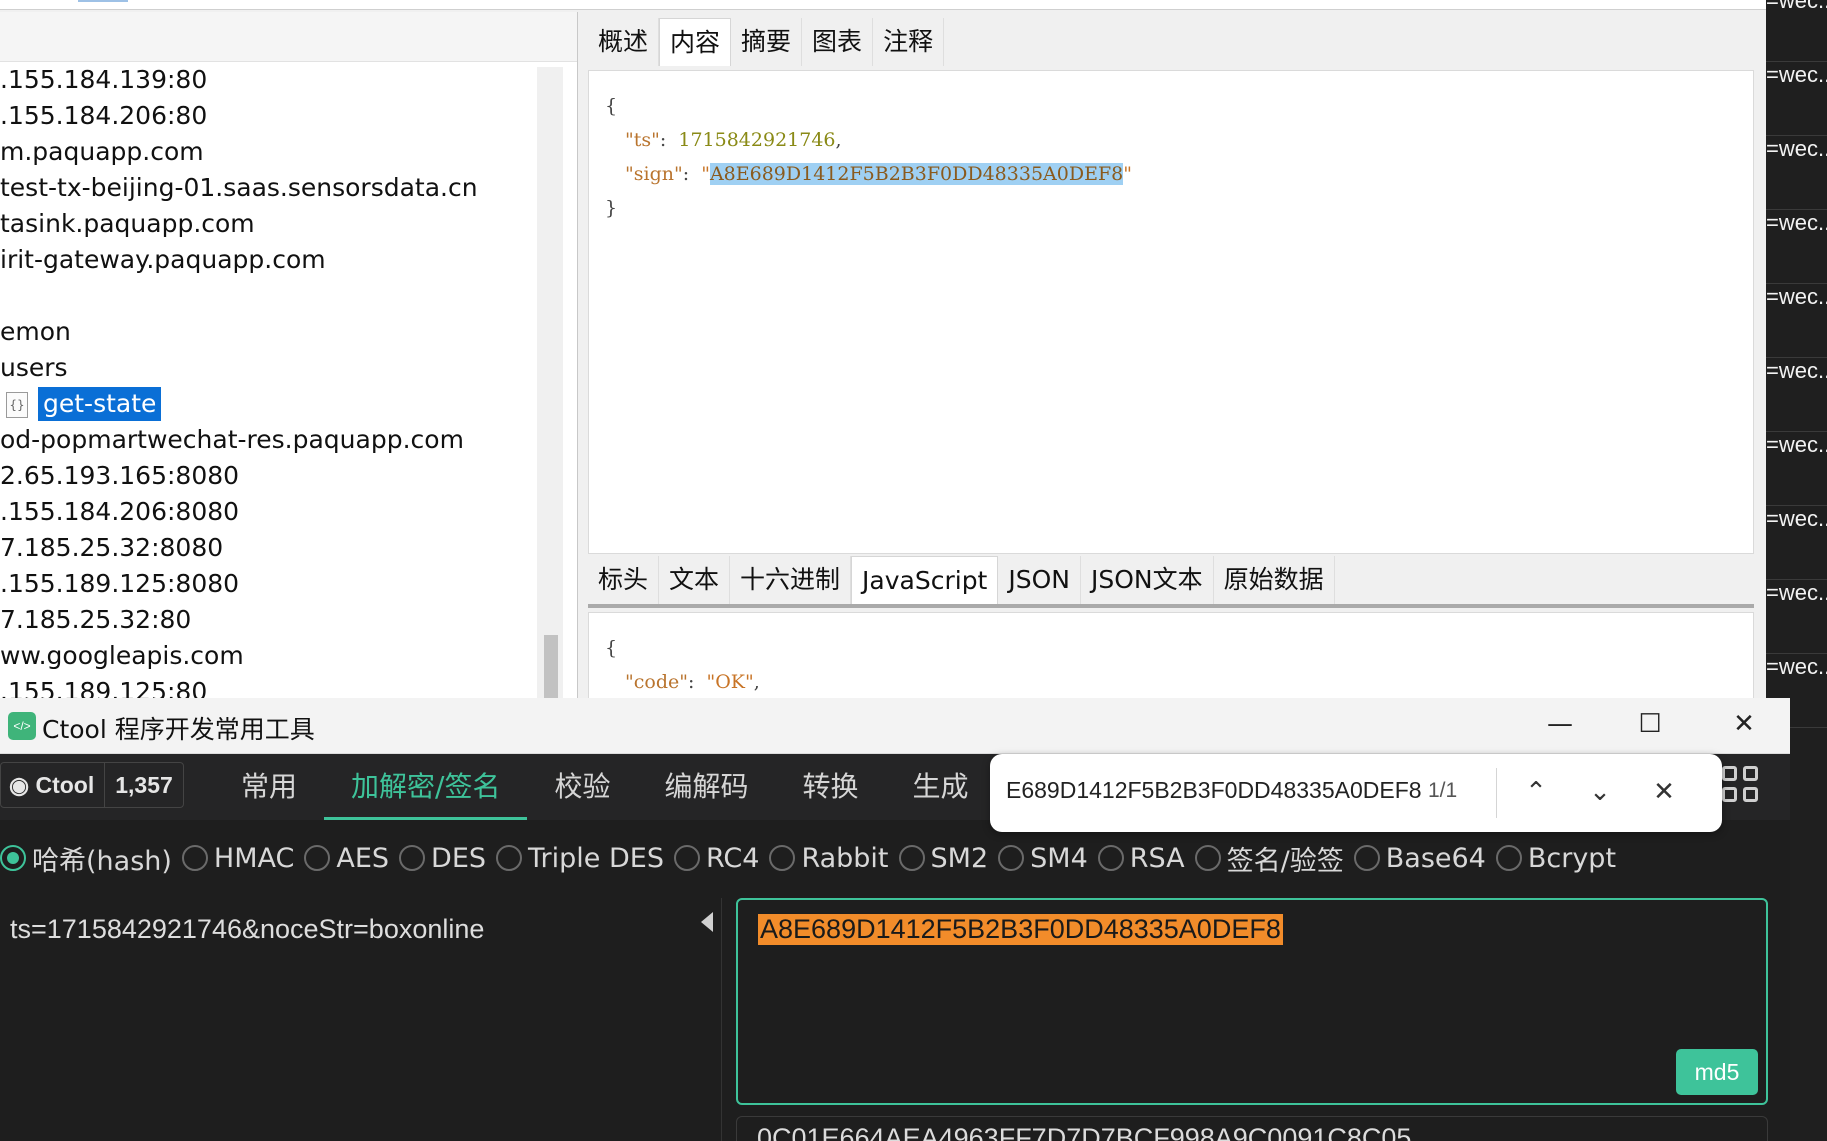  What do you see at coordinates (767, 42) in the screenshot?
I see `request-tab: 摘要` at bounding box center [767, 42].